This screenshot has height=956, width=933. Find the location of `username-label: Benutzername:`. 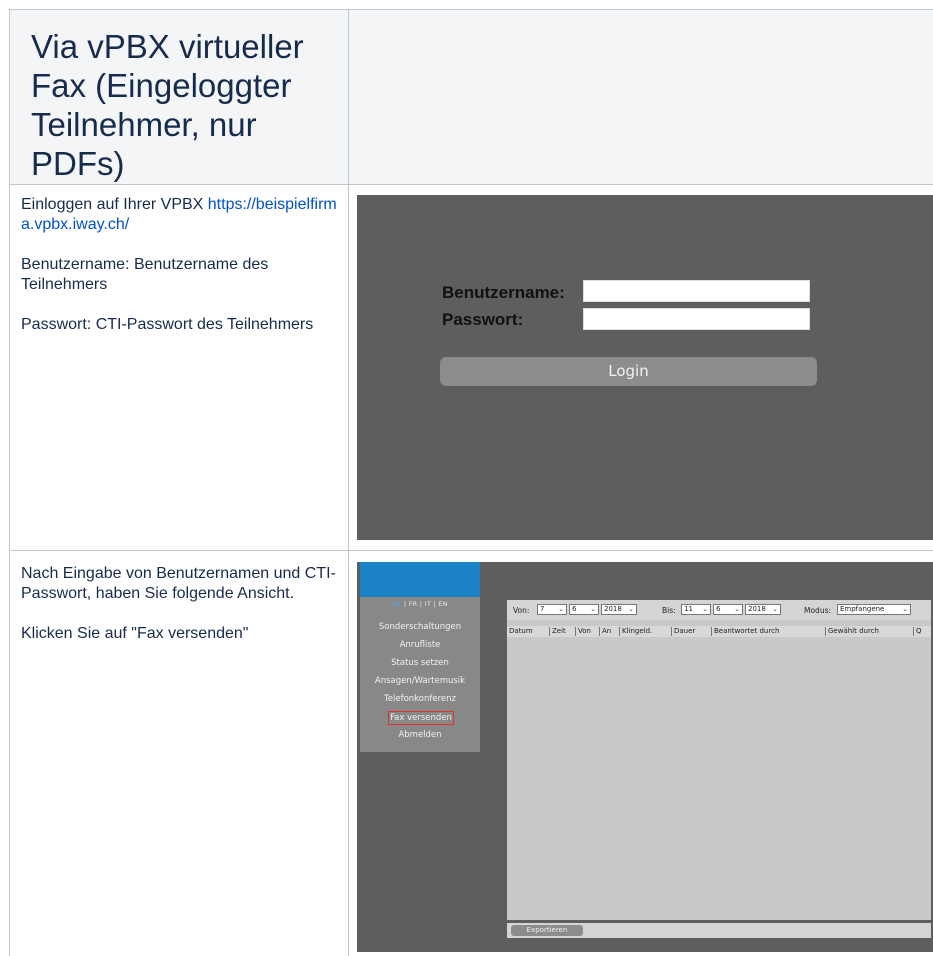

username-label: Benutzername: is located at coordinates (503, 292).